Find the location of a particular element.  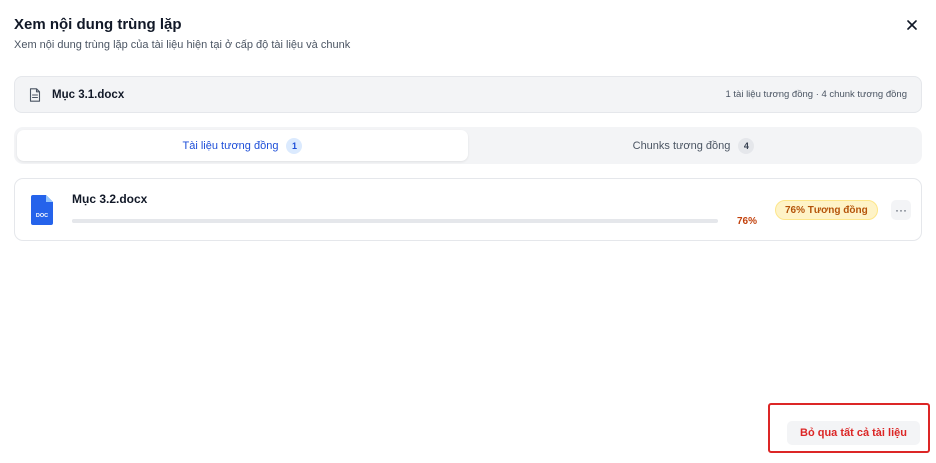

tab-similar-documents: Tài liệu tương đồng 1 is located at coordinates (242, 145).